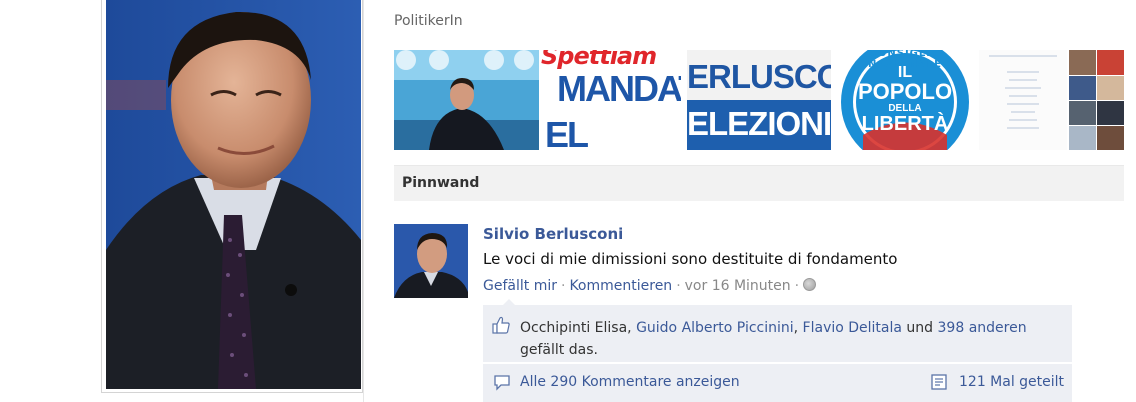 This screenshot has width=1136, height=402. Describe the element at coordinates (559, 350) in the screenshot. I see `likes-suffix: gefällt das.` at that location.